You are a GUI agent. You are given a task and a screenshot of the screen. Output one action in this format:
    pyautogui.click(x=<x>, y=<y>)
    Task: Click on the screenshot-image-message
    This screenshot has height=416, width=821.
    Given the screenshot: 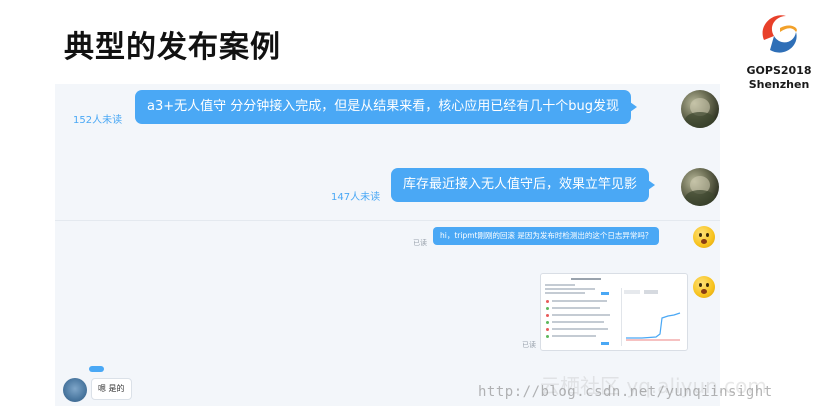 What is the action you would take?
    pyautogui.click(x=614, y=312)
    